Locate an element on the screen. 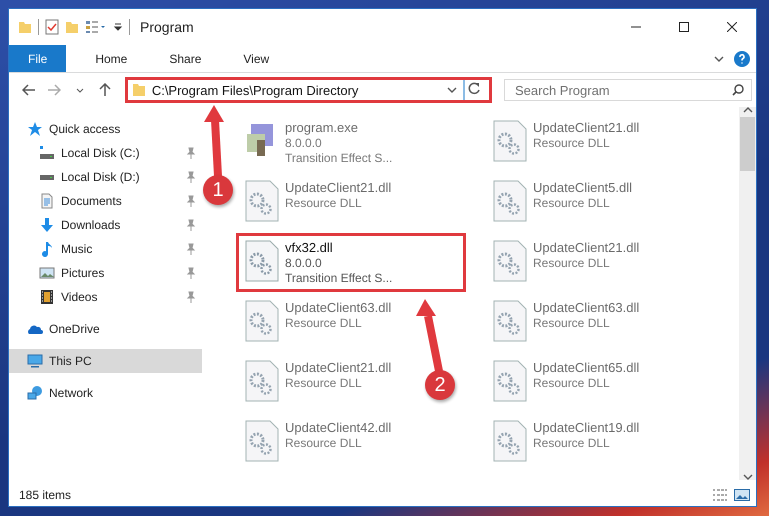 Image resolution: width=769 pixels, height=516 pixels. scrollbar is located at coordinates (747, 293).